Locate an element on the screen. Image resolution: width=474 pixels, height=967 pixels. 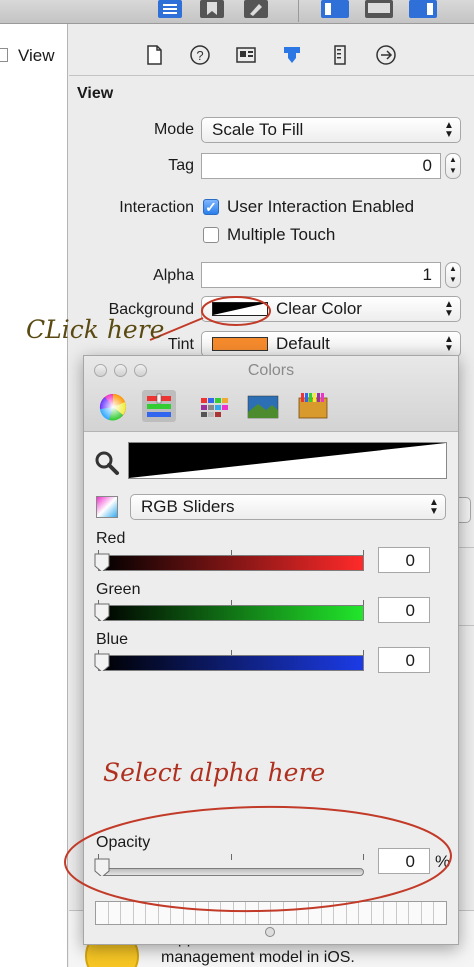
click-here-annotation: CLick here is located at coordinates (95, 329).